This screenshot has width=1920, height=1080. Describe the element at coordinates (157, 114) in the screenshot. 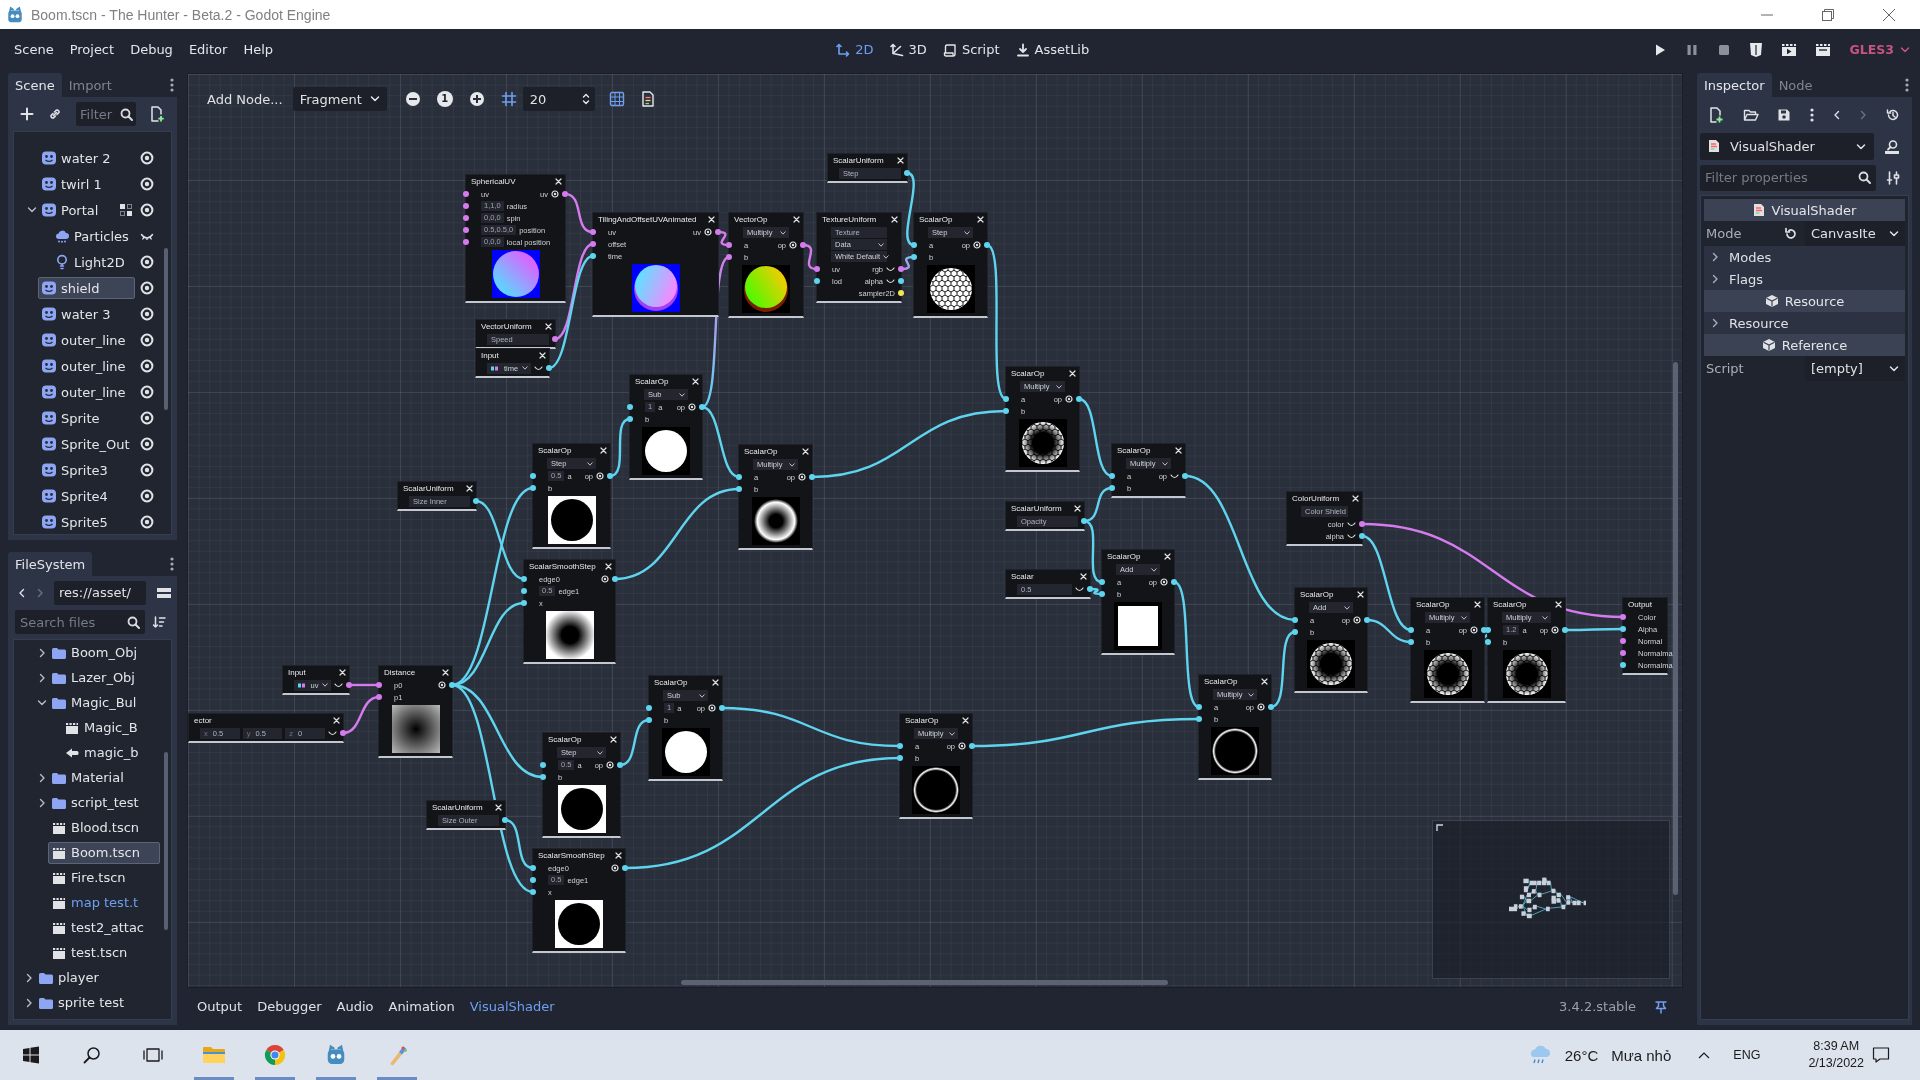

I see `document-plus-icon` at that location.